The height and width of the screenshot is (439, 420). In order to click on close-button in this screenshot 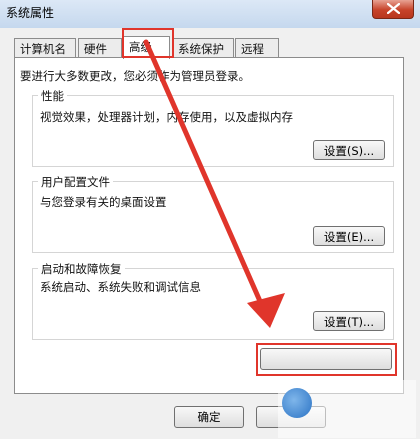, I will do `click(393, 9)`.